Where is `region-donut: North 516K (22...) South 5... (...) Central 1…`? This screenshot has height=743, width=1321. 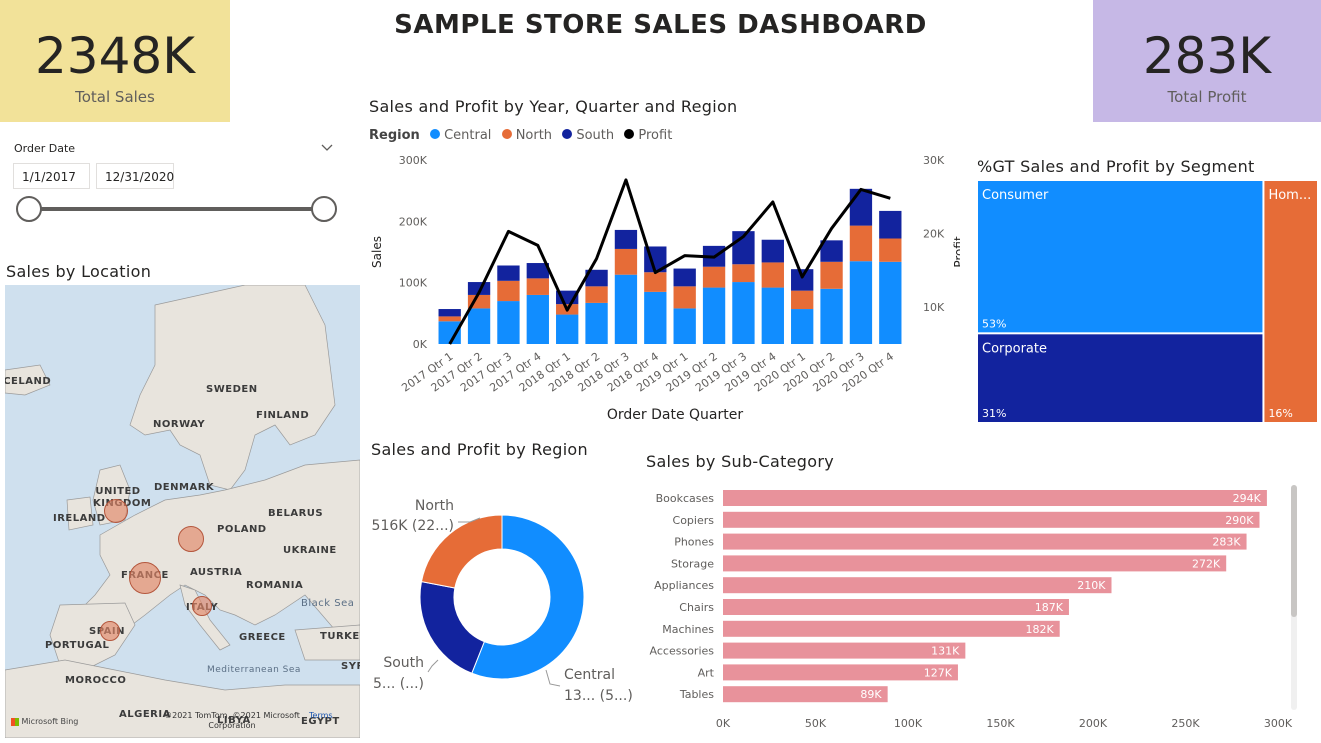 region-donut: North 516K (22...) South 5... (...) Central 1… is located at coordinates (505, 600).